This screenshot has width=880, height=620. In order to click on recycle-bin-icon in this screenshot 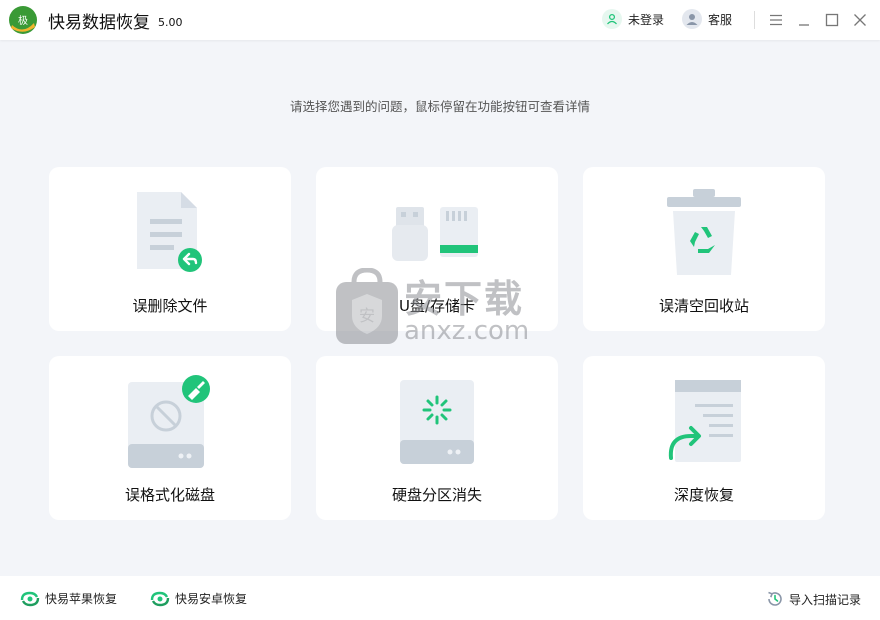, I will do `click(704, 232)`.